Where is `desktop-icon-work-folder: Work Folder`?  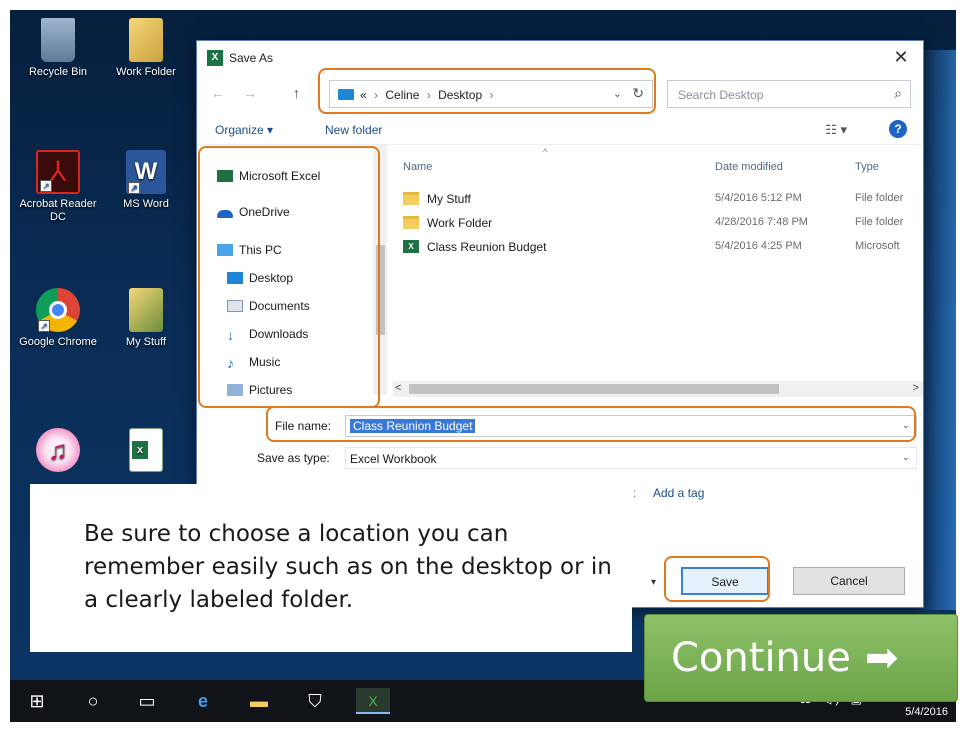
desktop-icon-work-folder: Work Folder is located at coordinates (146, 48).